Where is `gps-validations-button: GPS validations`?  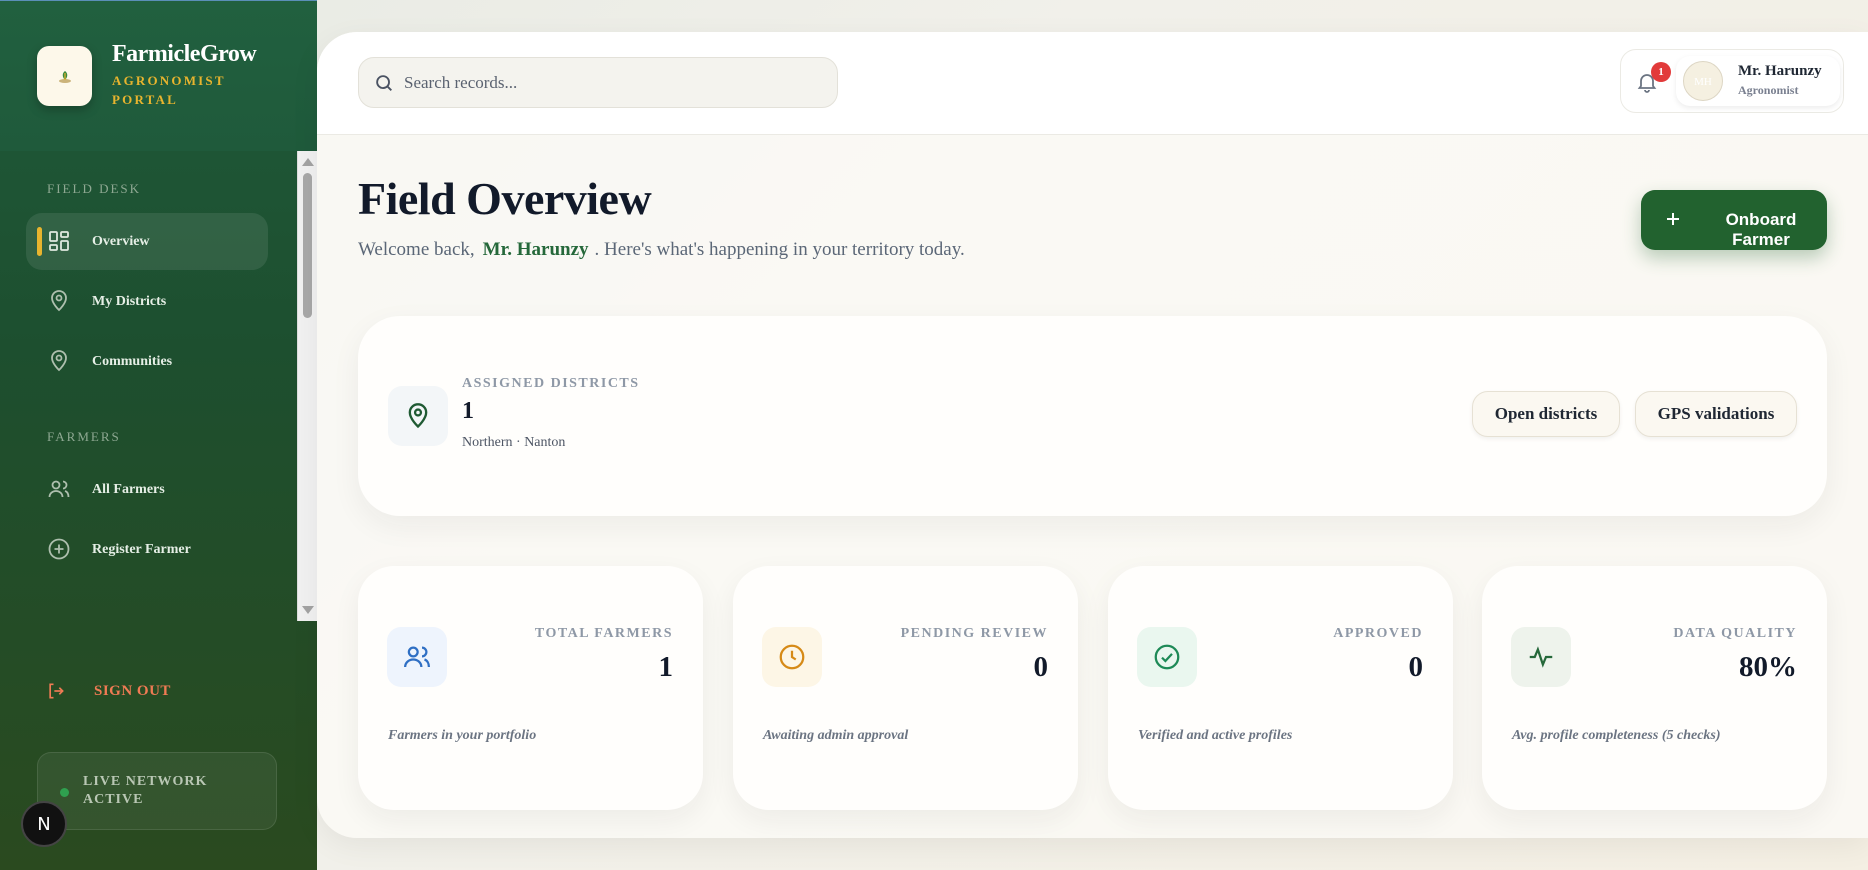
gps-validations-button: GPS validations is located at coordinates (1716, 414).